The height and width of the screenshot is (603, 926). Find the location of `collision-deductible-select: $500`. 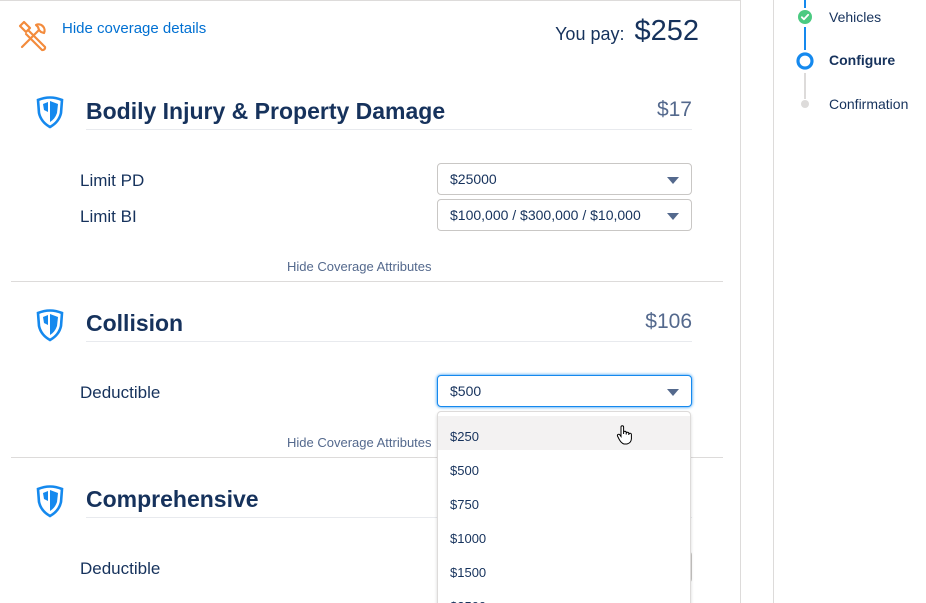

collision-deductible-select: $500 is located at coordinates (564, 391).